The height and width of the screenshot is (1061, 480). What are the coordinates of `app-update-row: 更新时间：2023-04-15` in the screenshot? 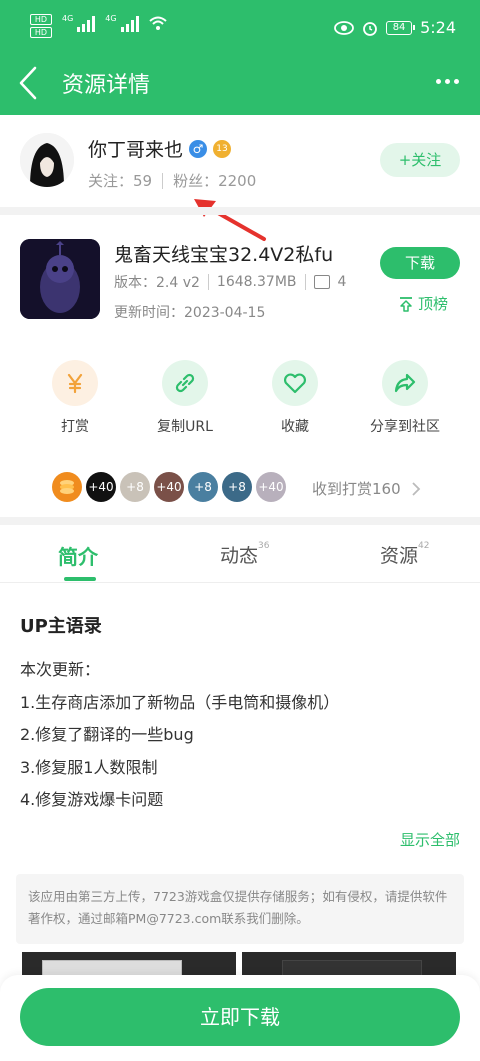 It's located at (189, 312).